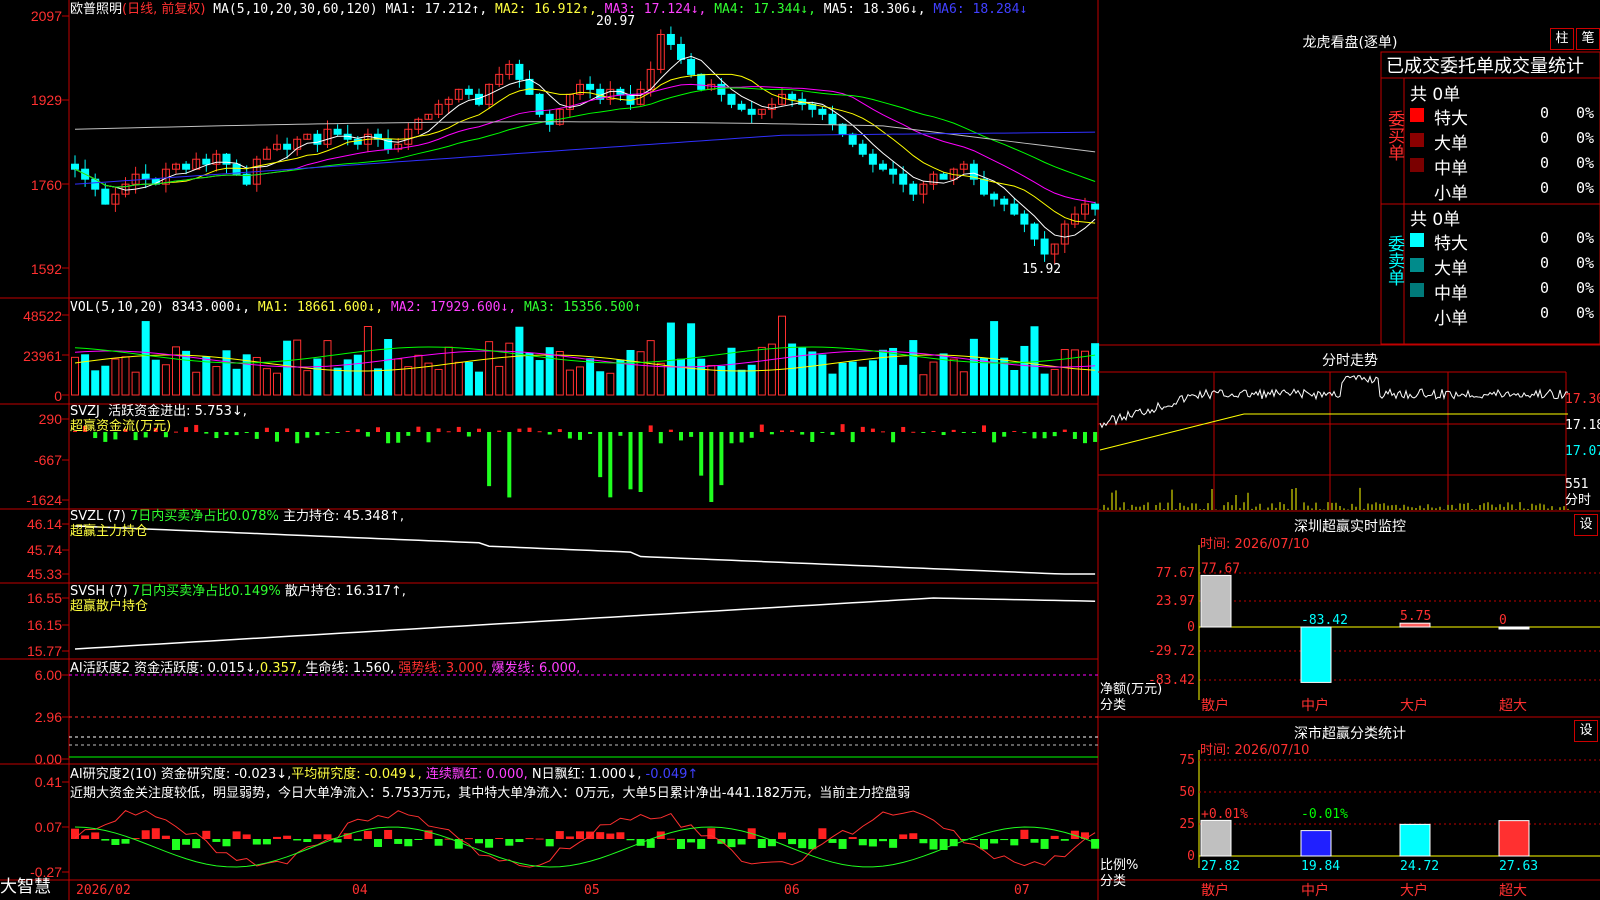  Describe the element at coordinates (536, 668) in the screenshot. I see `ai1-e: 爆发线: 6.000,` at that location.